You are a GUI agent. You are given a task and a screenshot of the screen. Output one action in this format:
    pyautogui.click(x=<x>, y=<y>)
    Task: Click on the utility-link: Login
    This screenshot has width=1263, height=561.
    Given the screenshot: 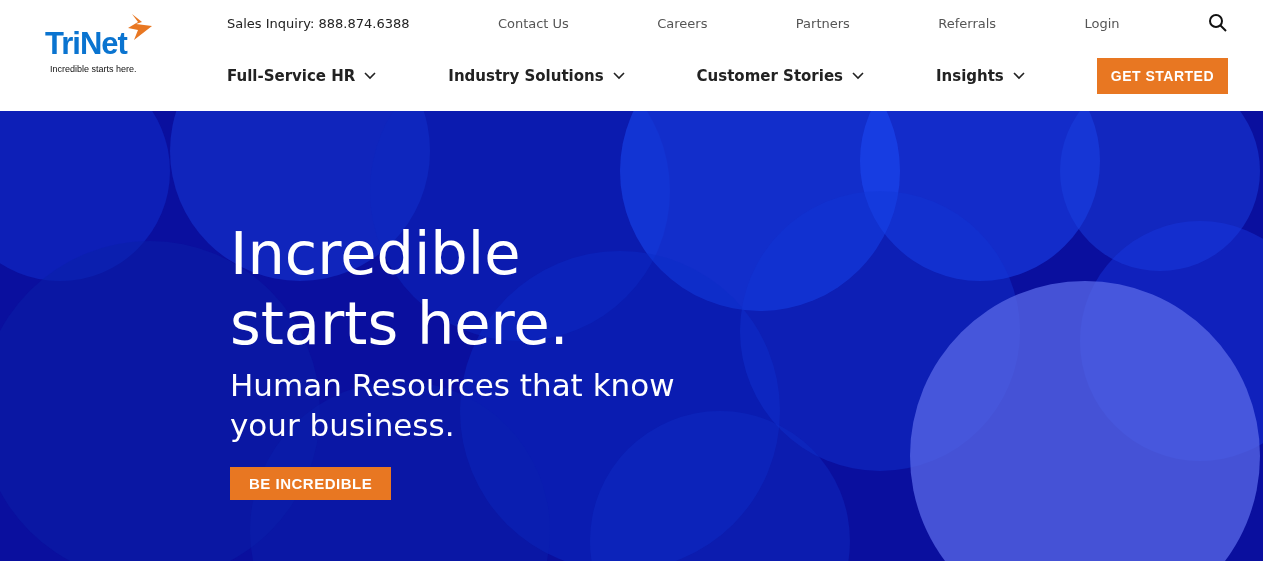 What is the action you would take?
    pyautogui.click(x=1102, y=23)
    